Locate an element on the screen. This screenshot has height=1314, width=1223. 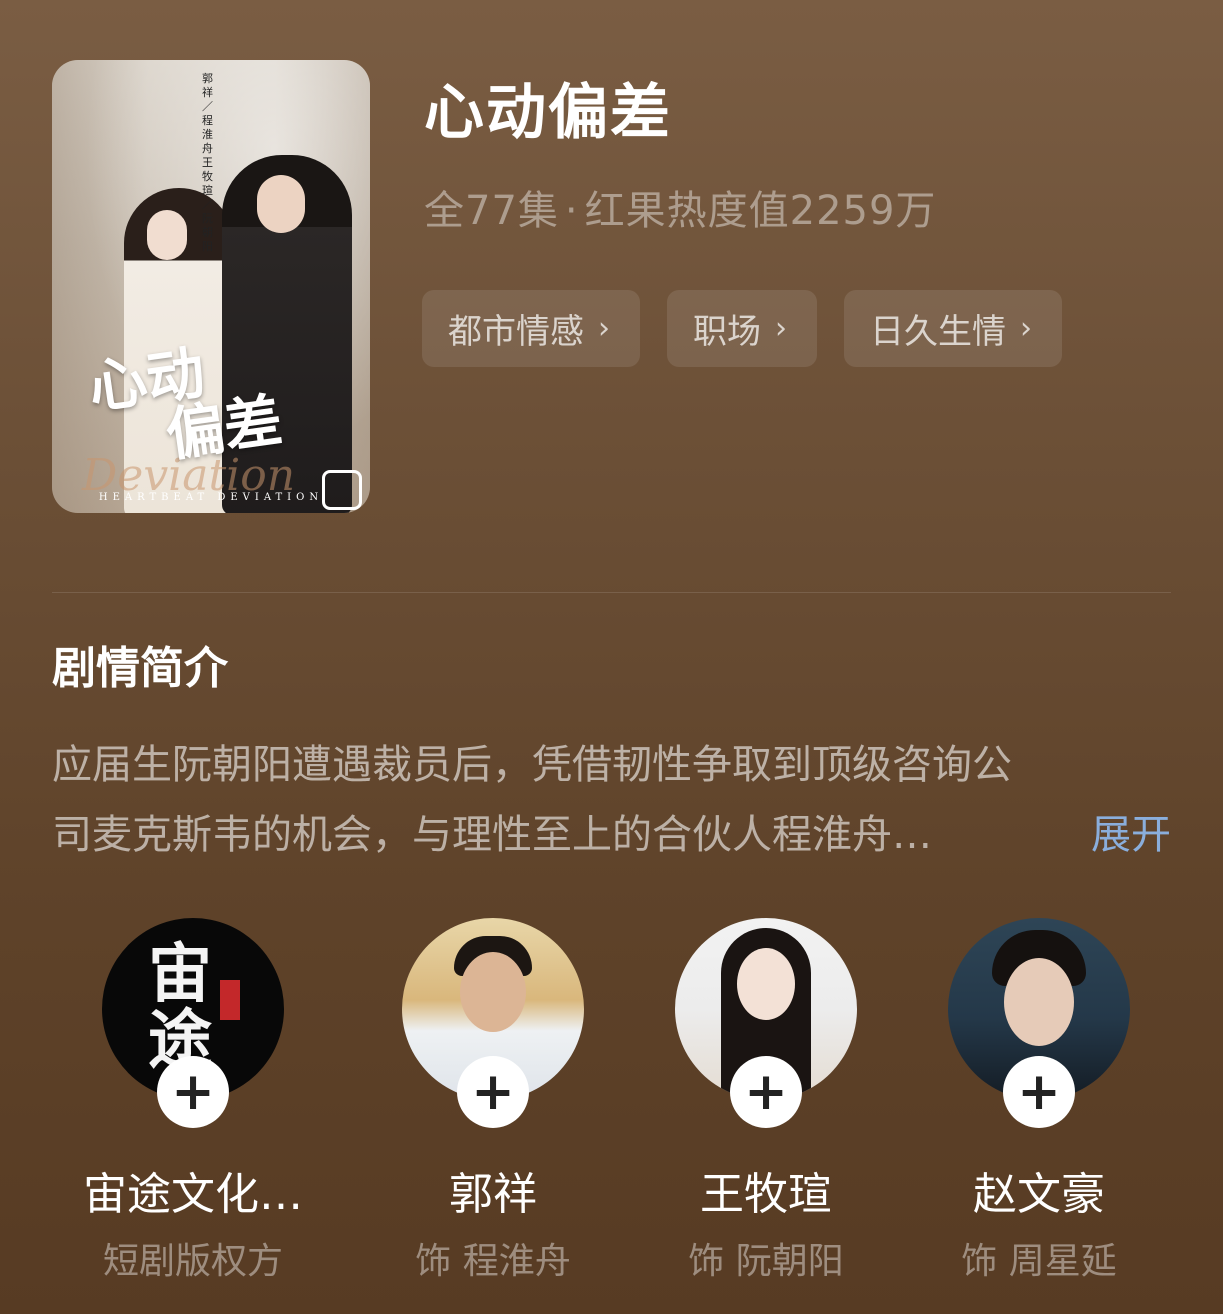
episode-count: 全77集 is located at coordinates (491, 211).